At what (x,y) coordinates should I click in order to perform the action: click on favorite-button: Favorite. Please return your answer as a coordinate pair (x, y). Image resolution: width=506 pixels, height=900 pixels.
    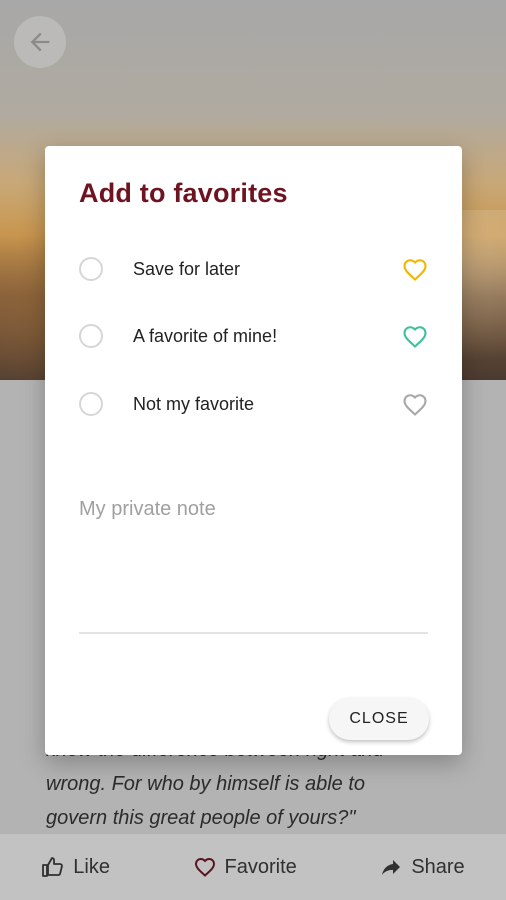
    Looking at the image, I should click on (245, 867).